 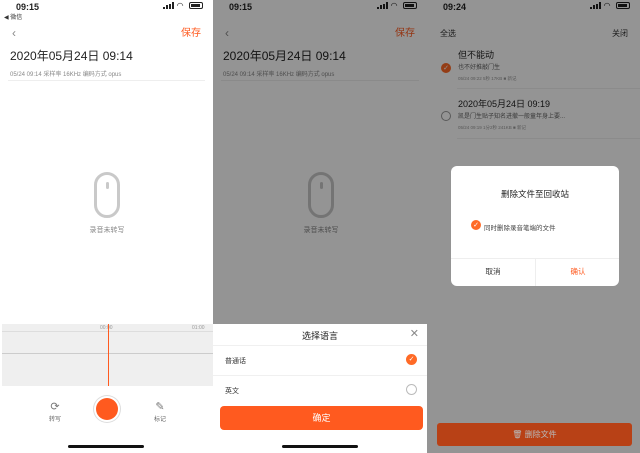 What do you see at coordinates (13, 16) in the screenshot?
I see `back-to-app-link: ◀ 微信` at bounding box center [13, 16].